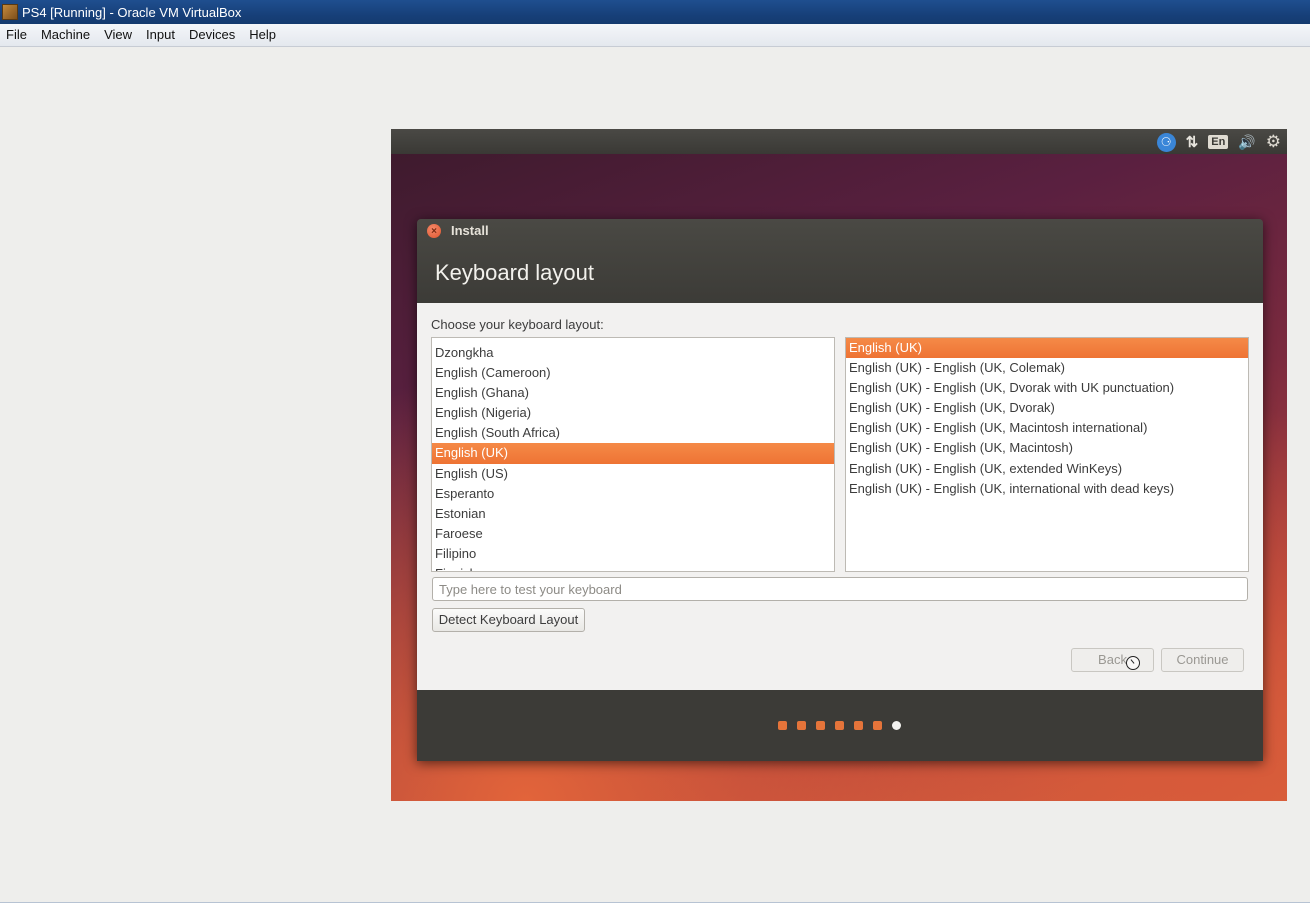 Image resolution: width=1310 pixels, height=906 pixels. What do you see at coordinates (1112, 660) in the screenshot?
I see `back-button: Back` at bounding box center [1112, 660].